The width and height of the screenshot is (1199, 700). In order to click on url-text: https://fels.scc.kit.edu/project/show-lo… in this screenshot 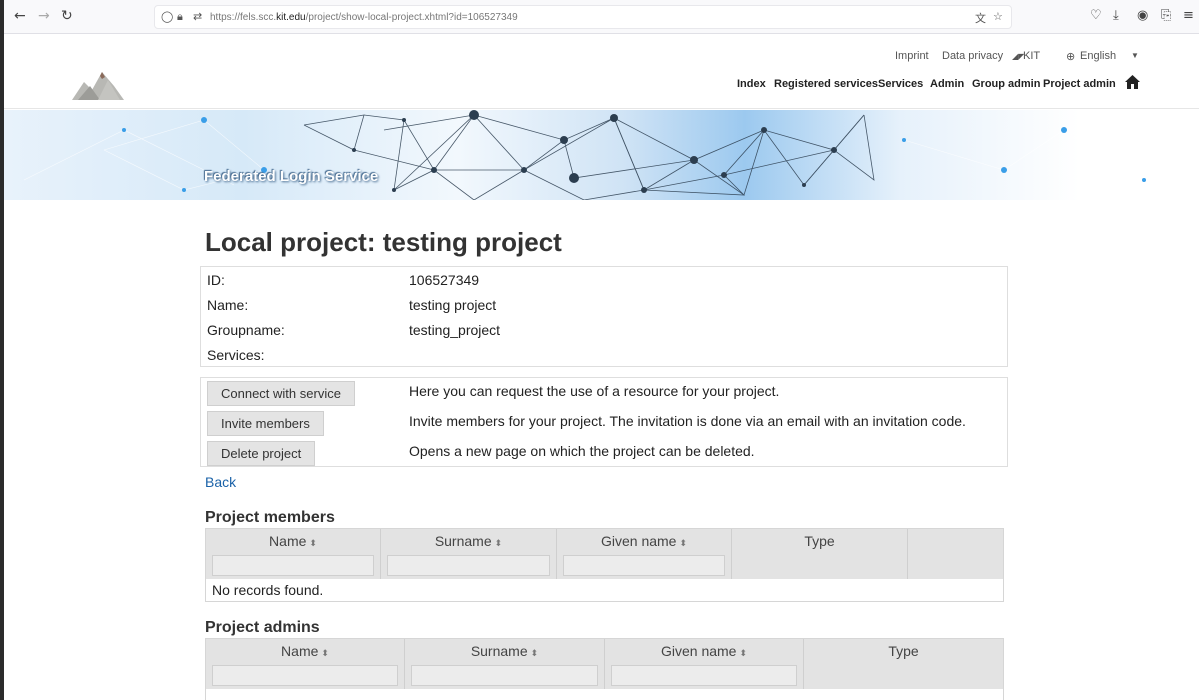, I will do `click(364, 17)`.